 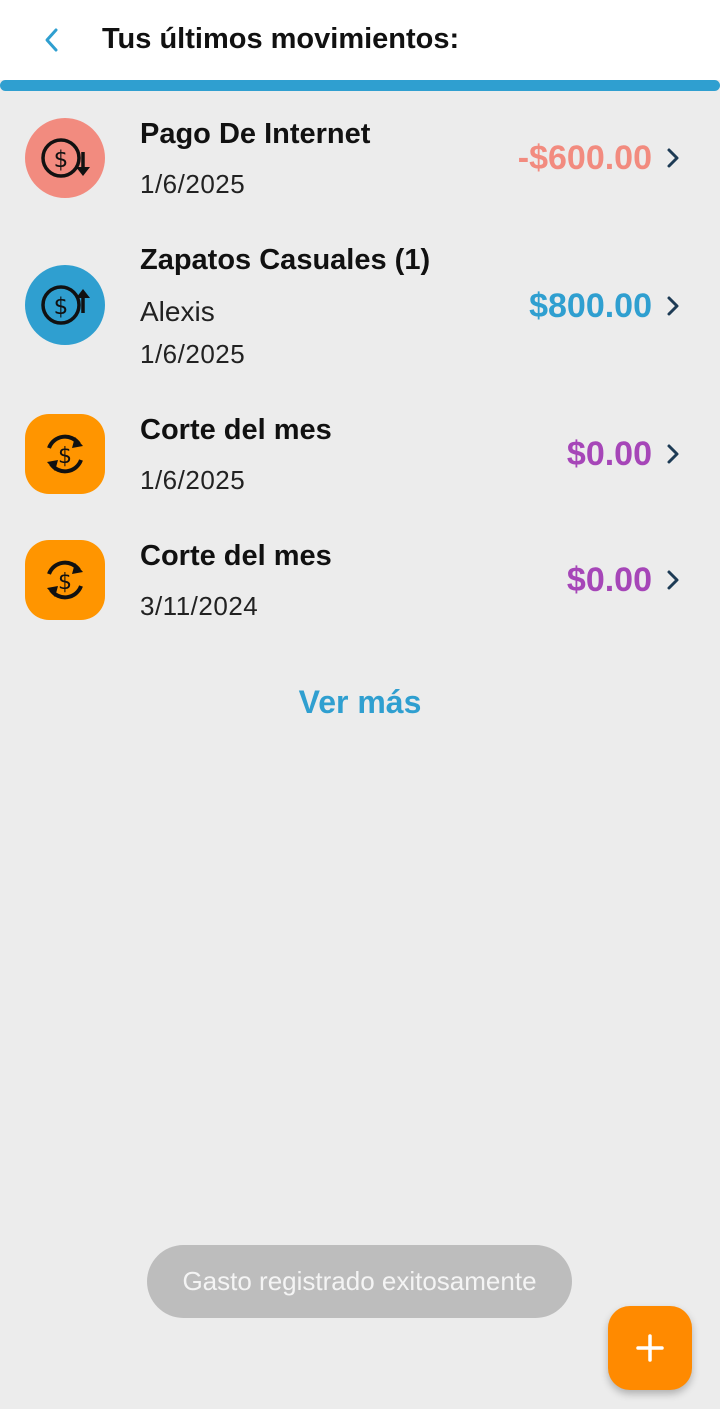 I want to click on toast-message: Gasto registrado exitosamente, so click(x=359, y=1281).